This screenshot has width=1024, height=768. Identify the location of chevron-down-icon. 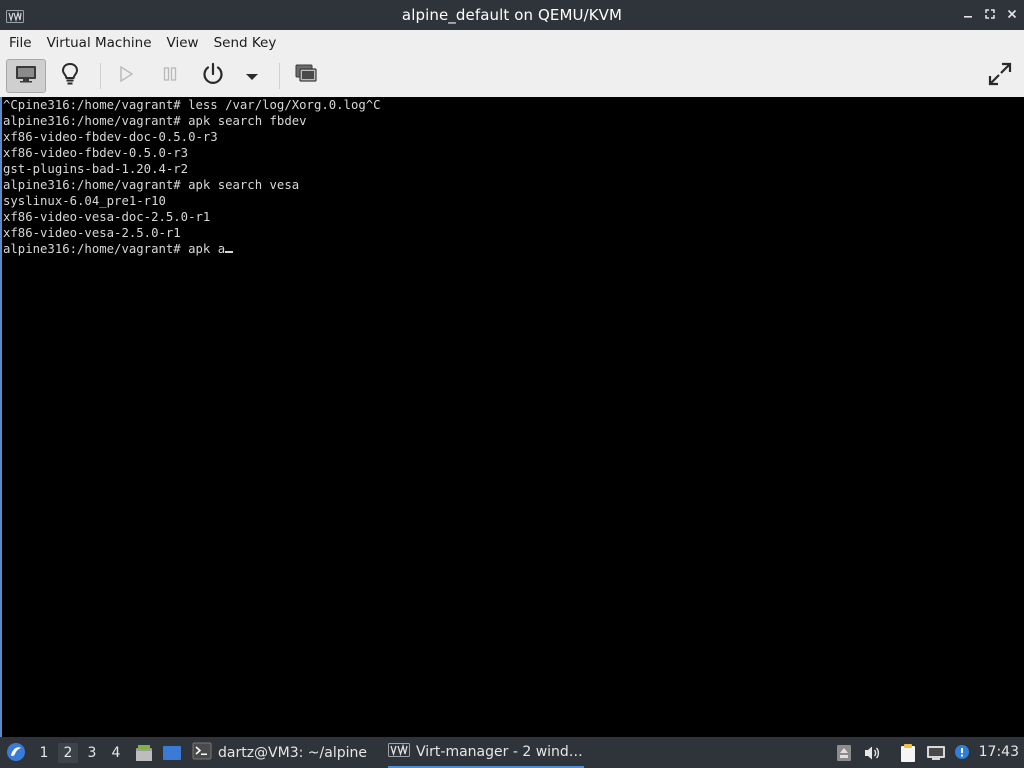
(252, 76).